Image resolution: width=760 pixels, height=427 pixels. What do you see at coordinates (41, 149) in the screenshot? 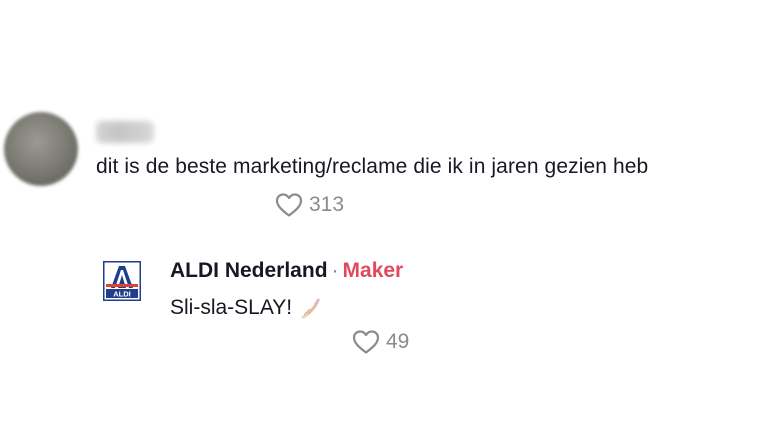
I see `commenter-avatar` at bounding box center [41, 149].